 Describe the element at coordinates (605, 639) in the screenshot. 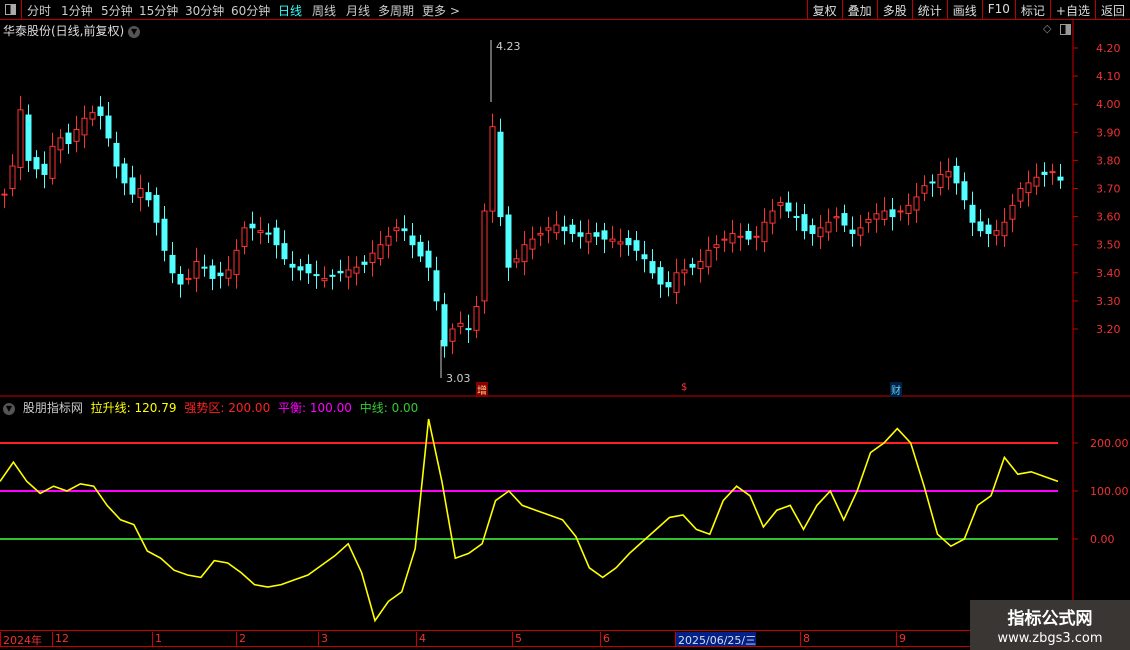

I see `date-label: 6` at that location.